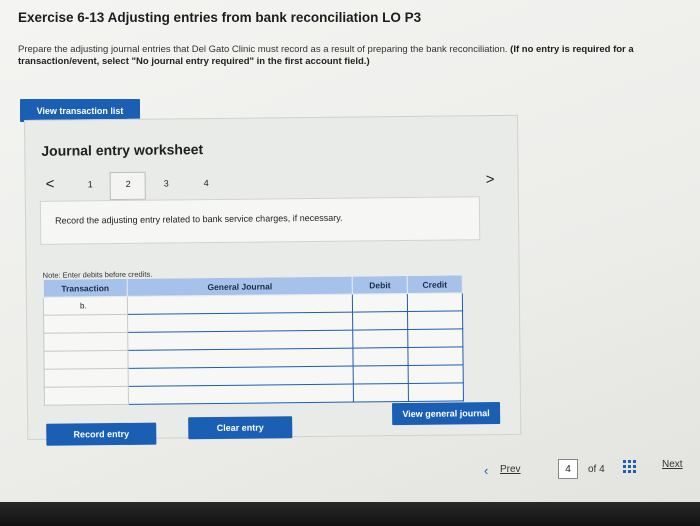  I want to click on record-entry-button: Record entry, so click(101, 434).